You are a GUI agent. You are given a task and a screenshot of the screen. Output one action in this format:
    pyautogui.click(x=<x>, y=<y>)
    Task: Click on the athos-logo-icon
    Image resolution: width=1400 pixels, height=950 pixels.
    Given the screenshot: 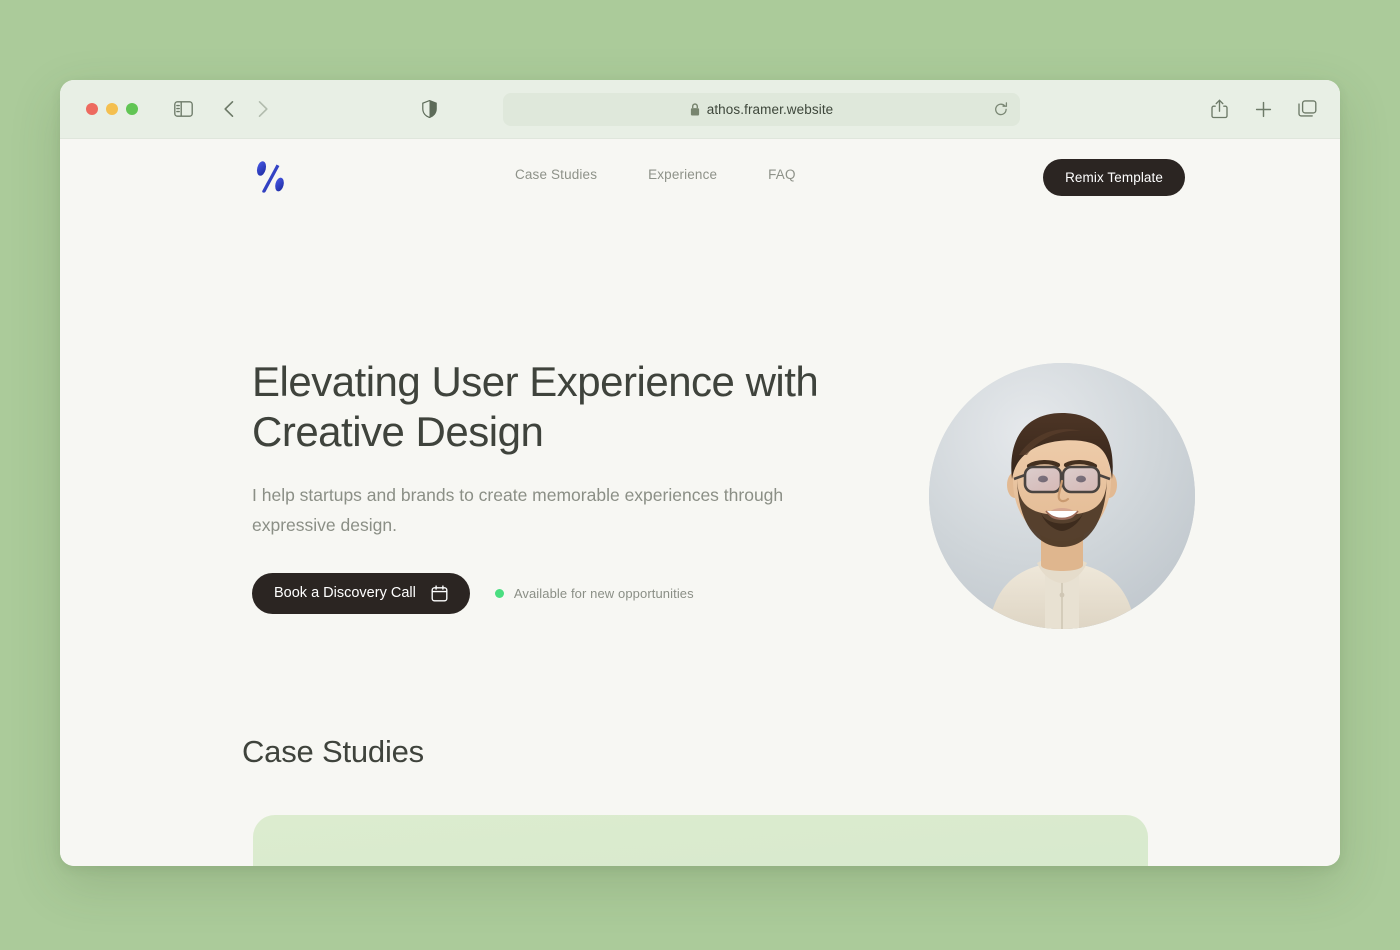 What is the action you would take?
    pyautogui.click(x=271, y=177)
    